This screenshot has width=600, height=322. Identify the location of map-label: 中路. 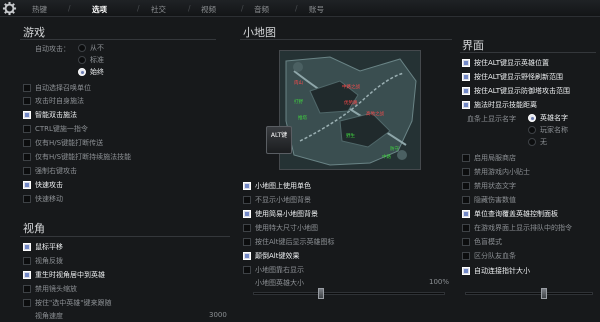
(386, 157).